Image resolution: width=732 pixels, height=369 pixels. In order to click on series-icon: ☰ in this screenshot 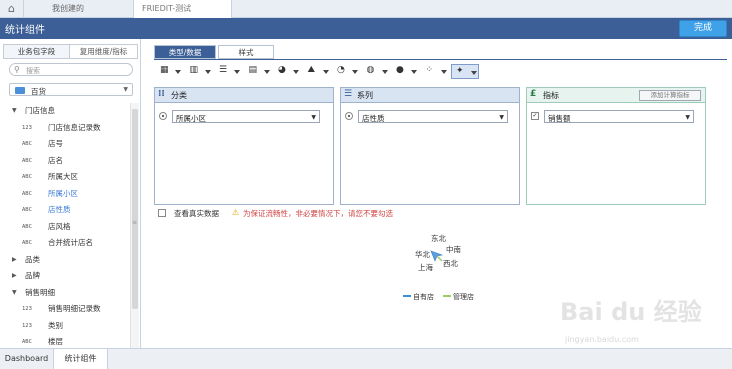, I will do `click(348, 94)`.